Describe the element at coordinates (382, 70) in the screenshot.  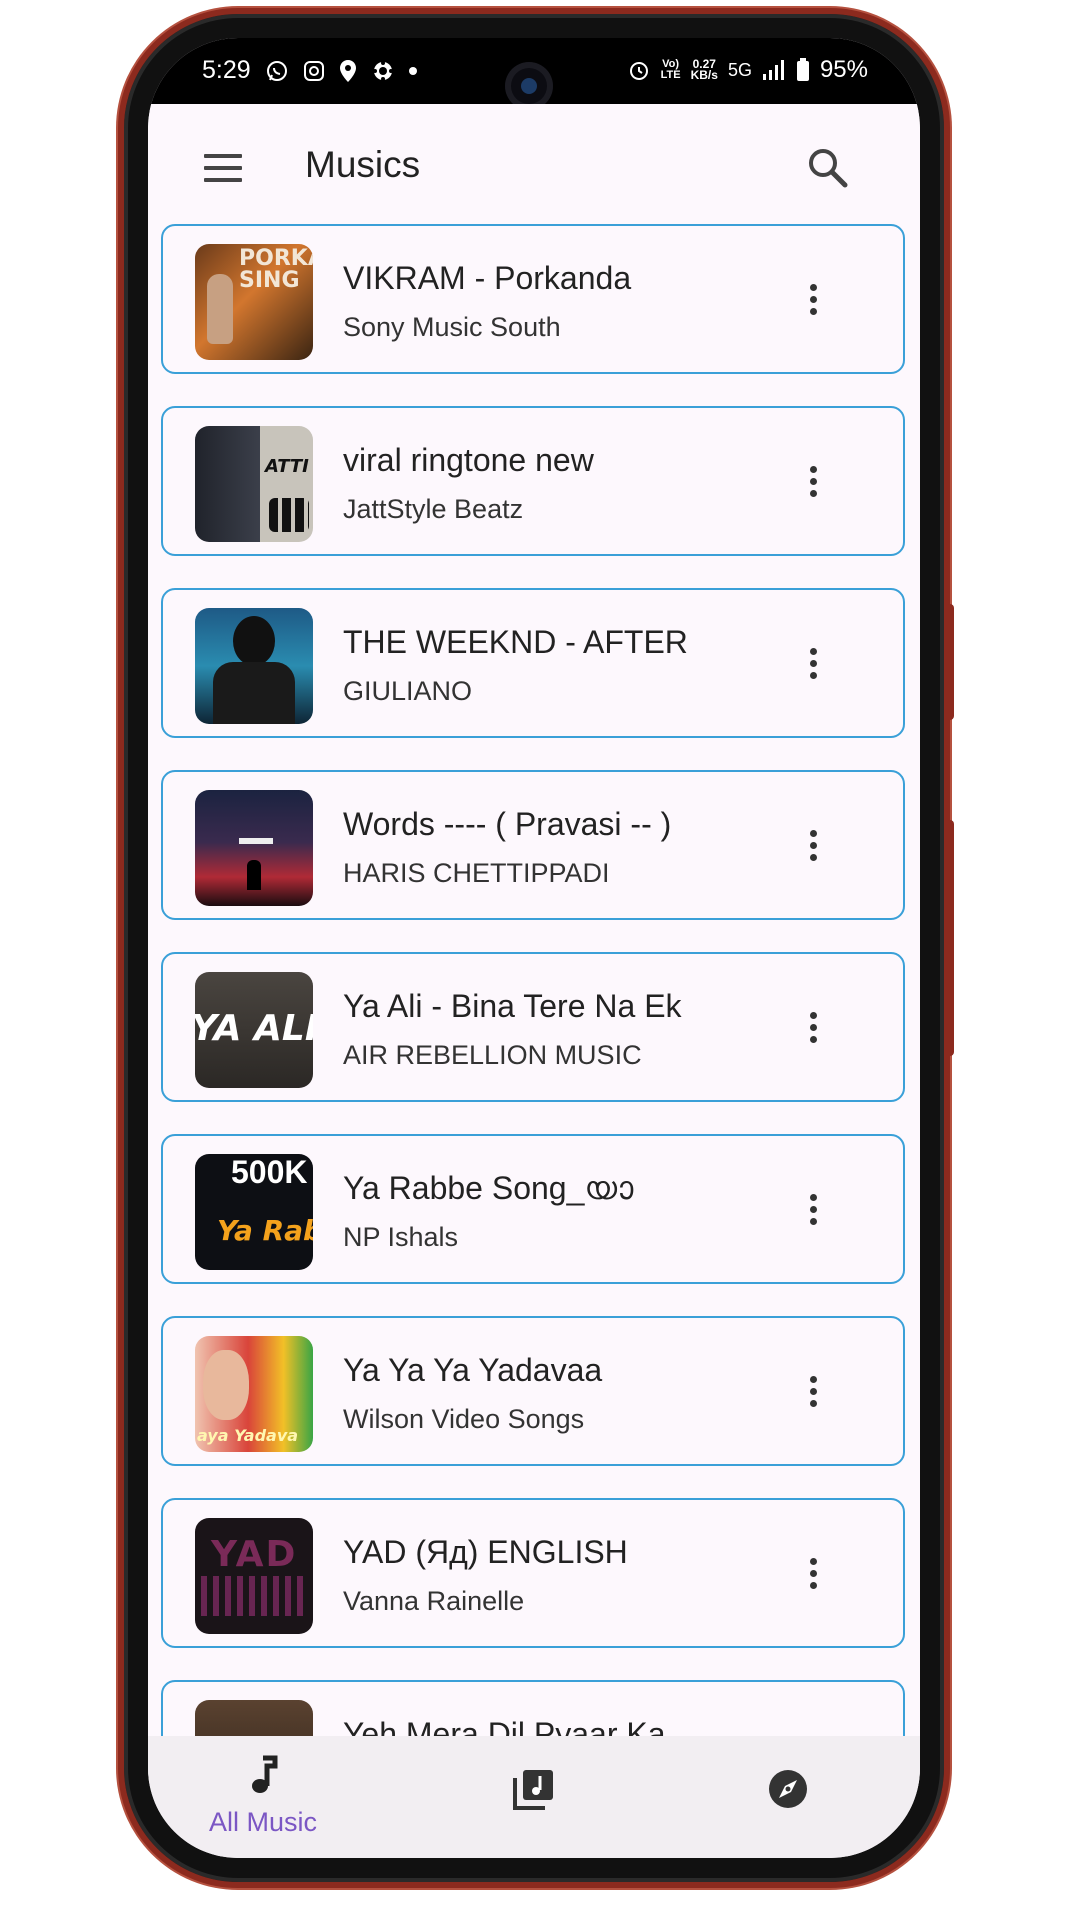
I see `settings-gear-icon` at that location.